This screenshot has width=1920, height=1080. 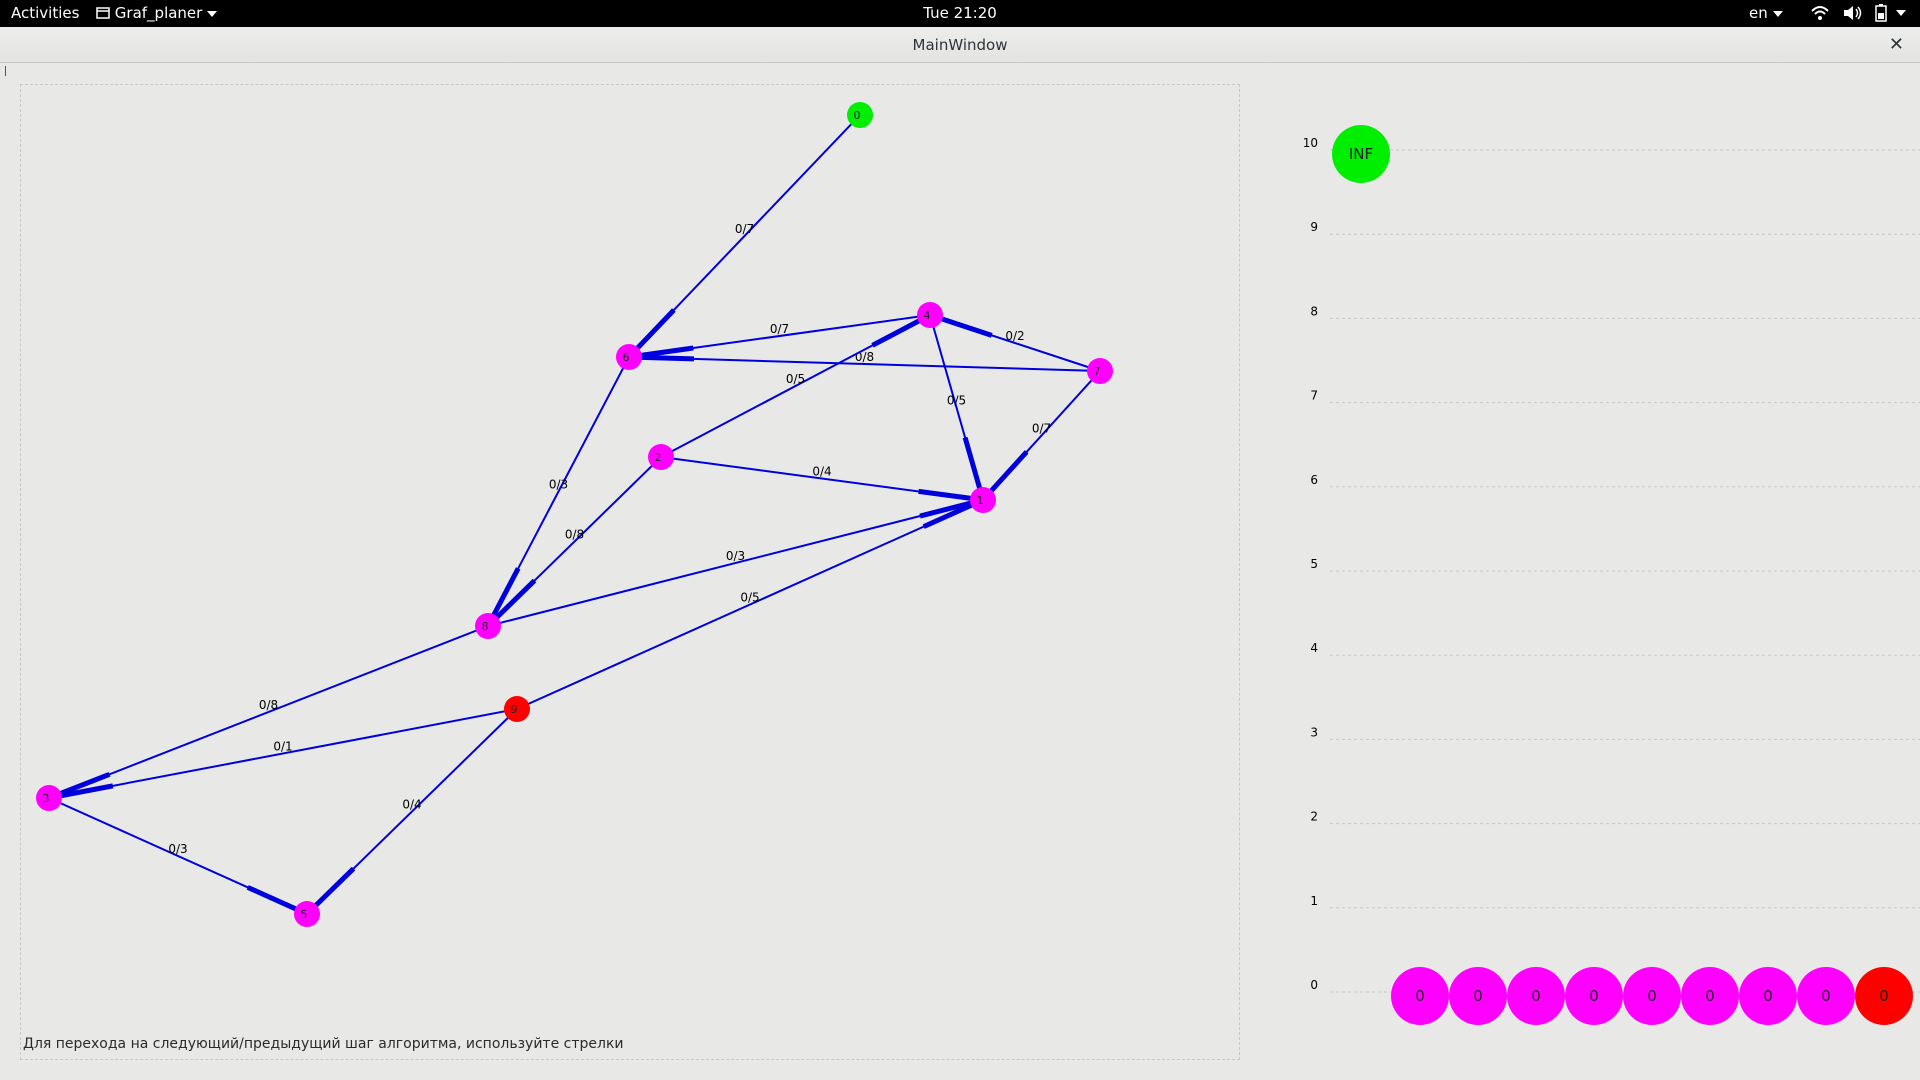 I want to click on node-label: 3, so click(x=46, y=798).